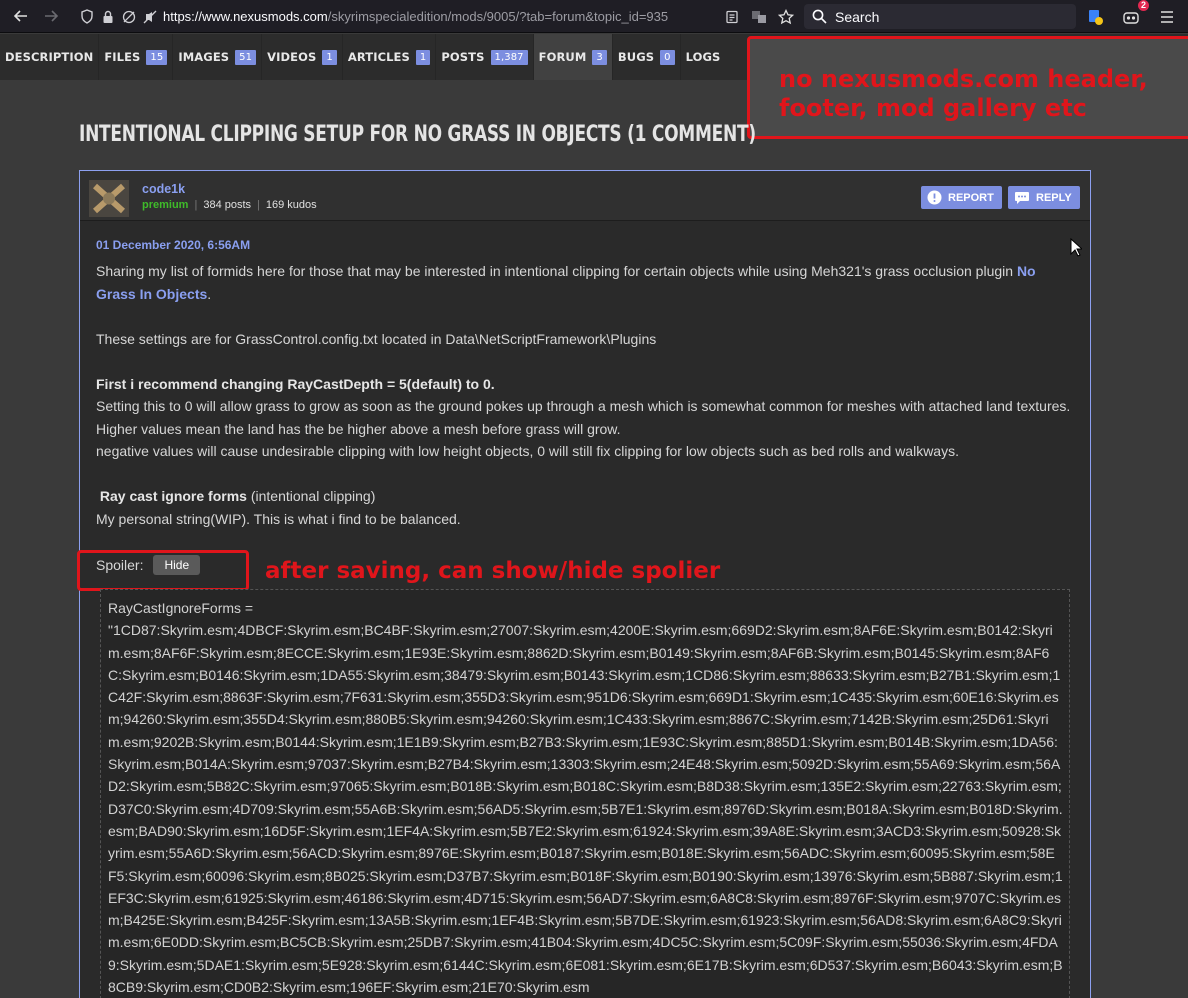 The width and height of the screenshot is (1188, 998). What do you see at coordinates (963, 79) in the screenshot?
I see `annotation-line: no nexusmods.com header,` at bounding box center [963, 79].